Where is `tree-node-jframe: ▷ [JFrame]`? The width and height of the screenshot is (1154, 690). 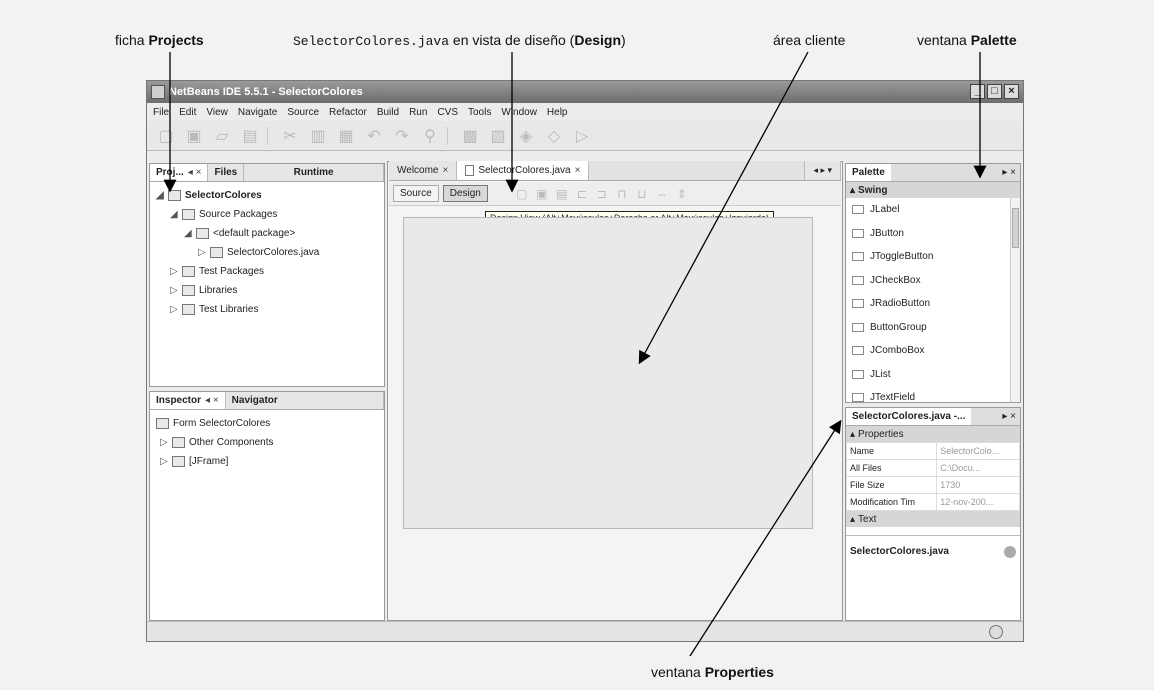
tree-node-jframe: ▷ [JFrame] is located at coordinates (267, 461).